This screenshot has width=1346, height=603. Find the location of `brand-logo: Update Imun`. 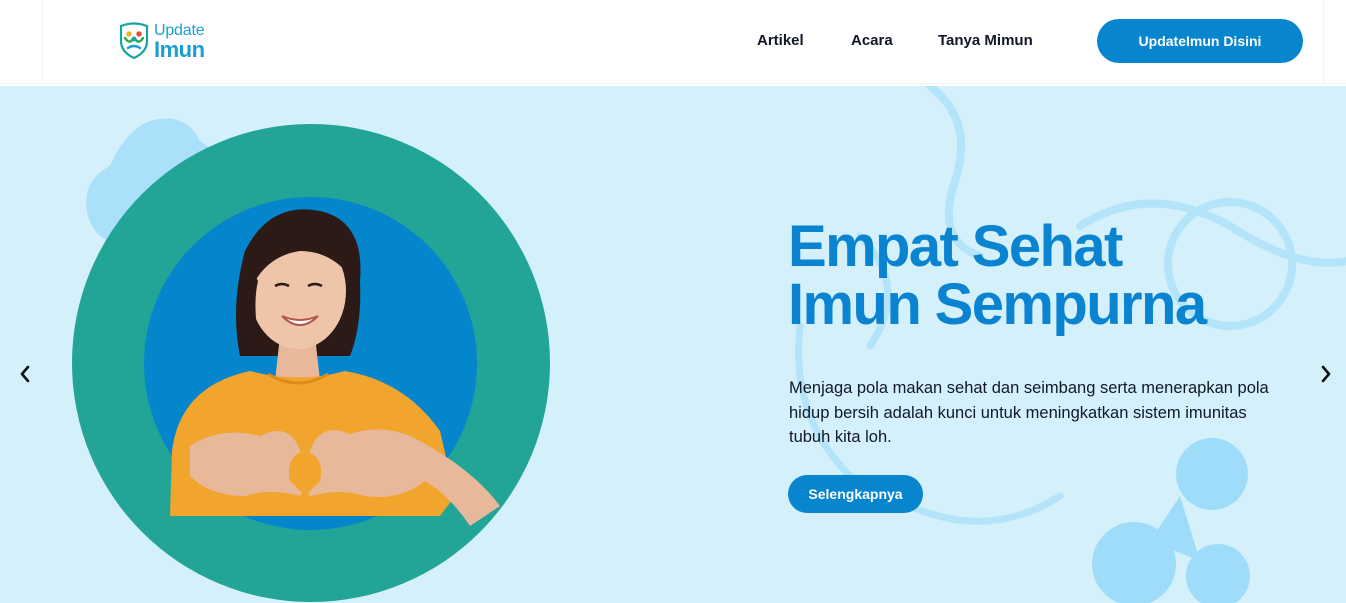

brand-logo: Update Imun is located at coordinates (173, 42).